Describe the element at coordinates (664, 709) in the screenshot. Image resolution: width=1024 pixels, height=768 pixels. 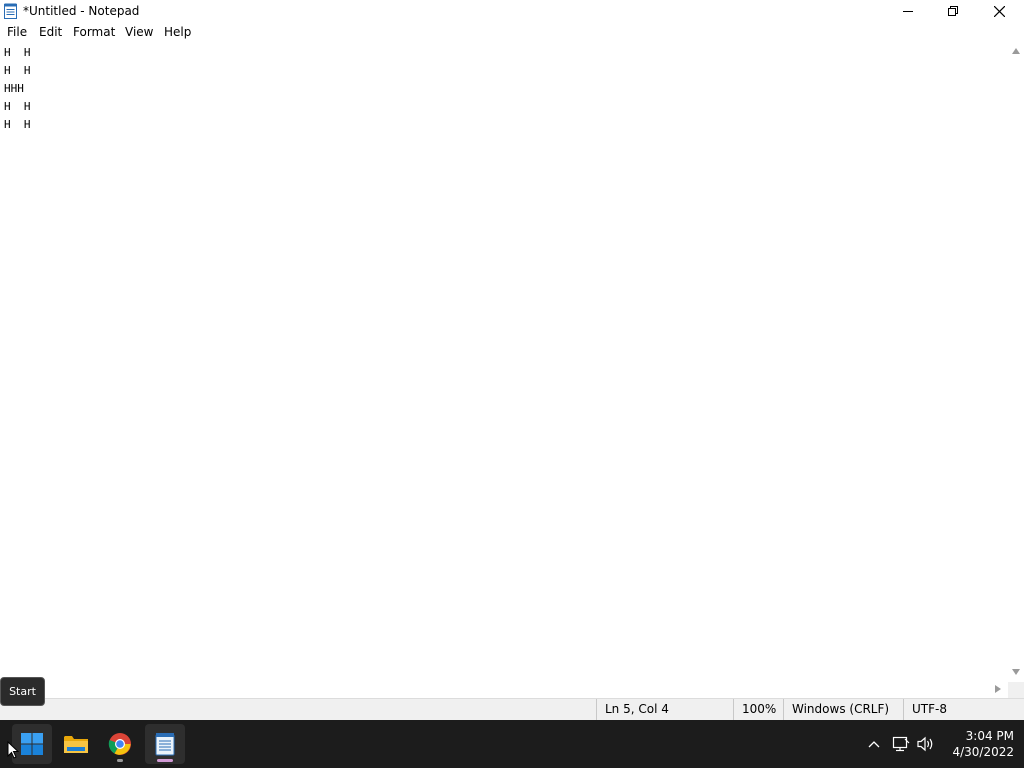
I see `cursor-position: Ln 5, Col 4` at that location.